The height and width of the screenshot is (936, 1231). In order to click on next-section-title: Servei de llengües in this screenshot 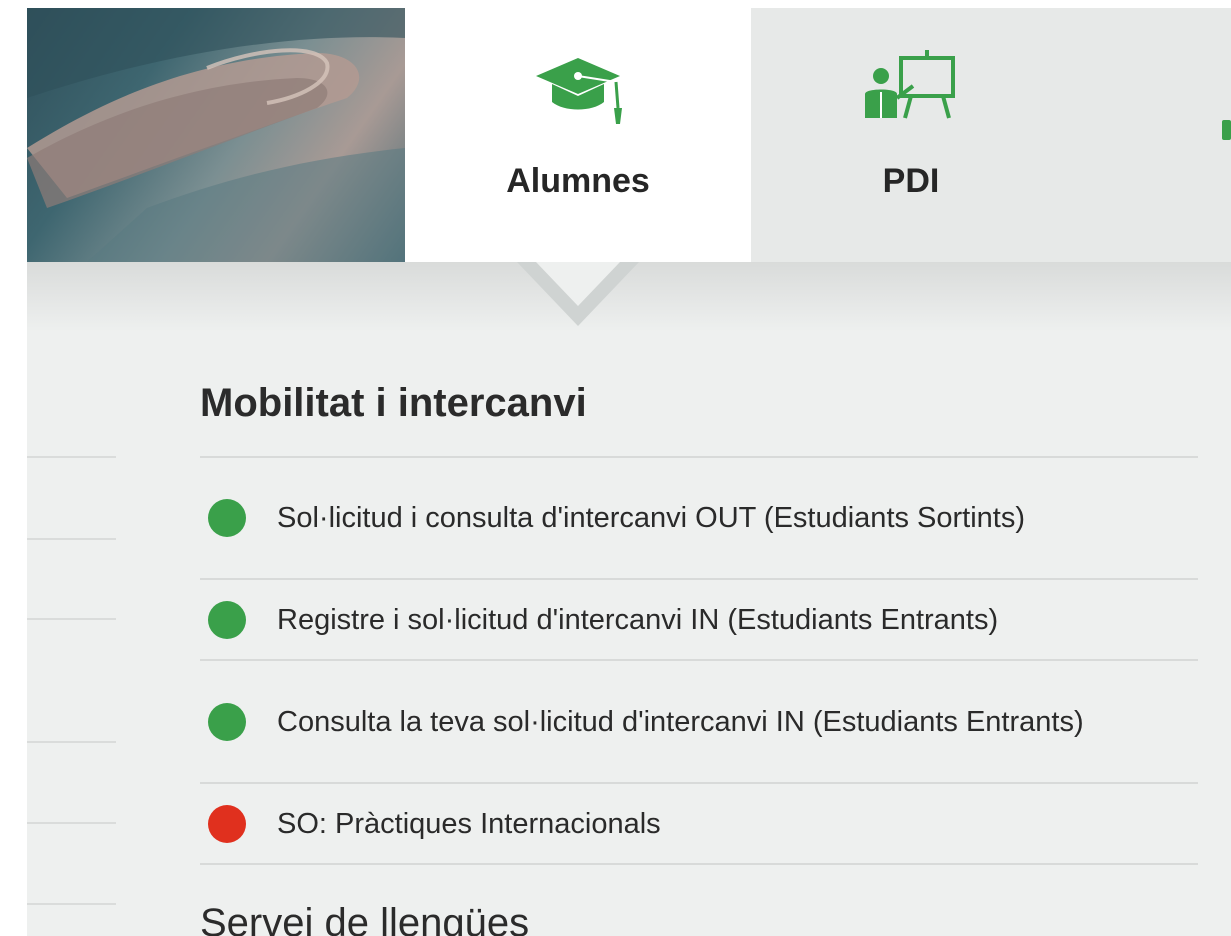, I will do `click(365, 918)`.